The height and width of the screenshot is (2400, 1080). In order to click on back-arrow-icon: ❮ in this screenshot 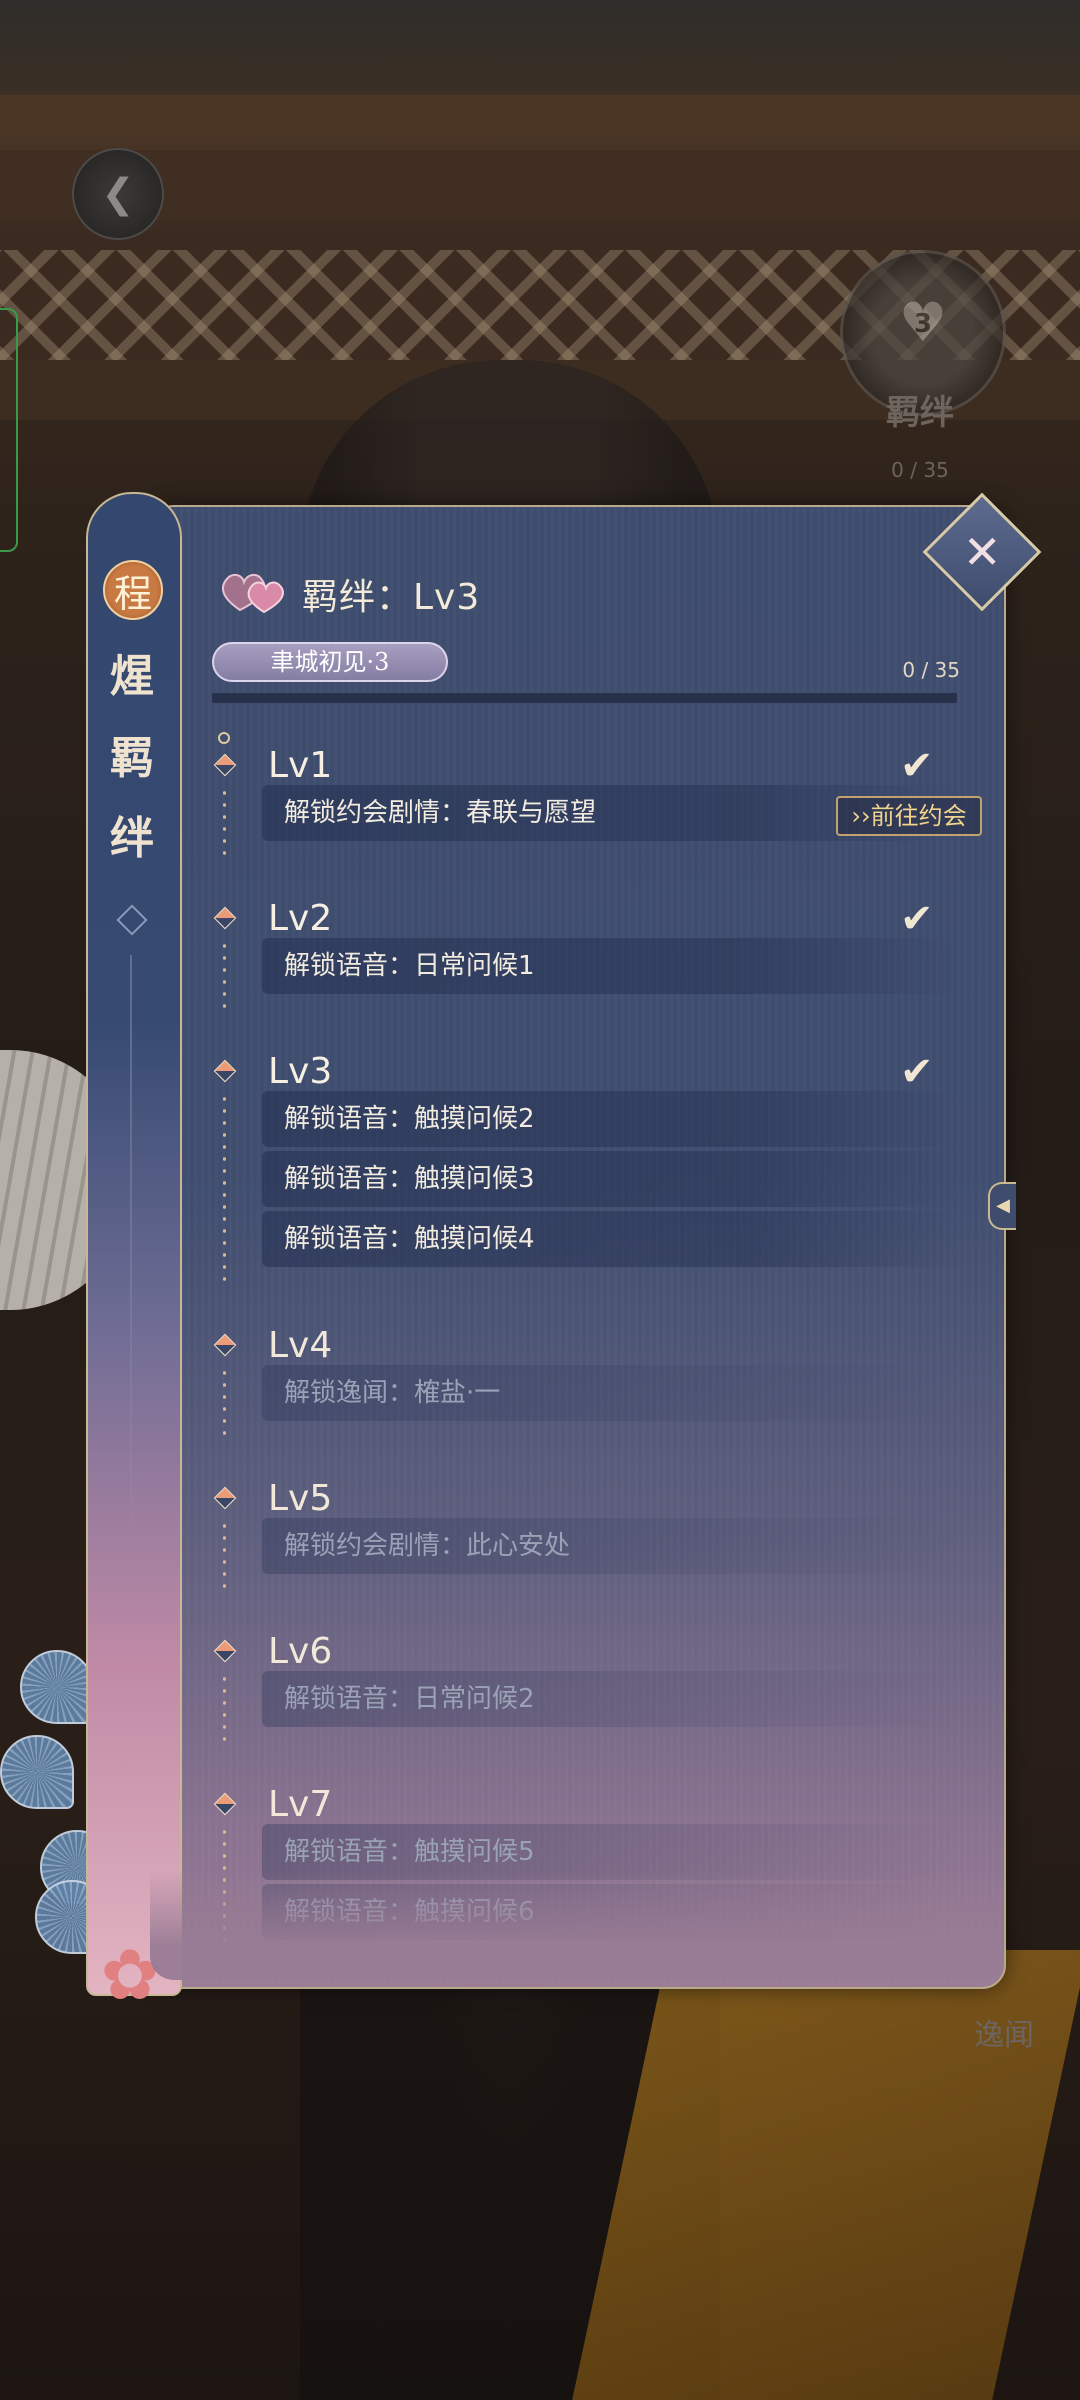, I will do `click(118, 194)`.